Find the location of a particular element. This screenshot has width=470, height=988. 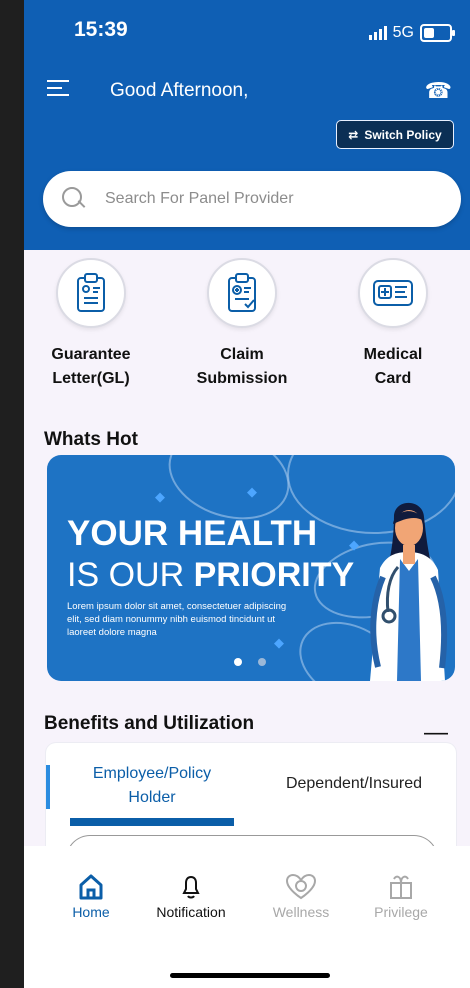

active-tab-marker is located at coordinates (48, 787).